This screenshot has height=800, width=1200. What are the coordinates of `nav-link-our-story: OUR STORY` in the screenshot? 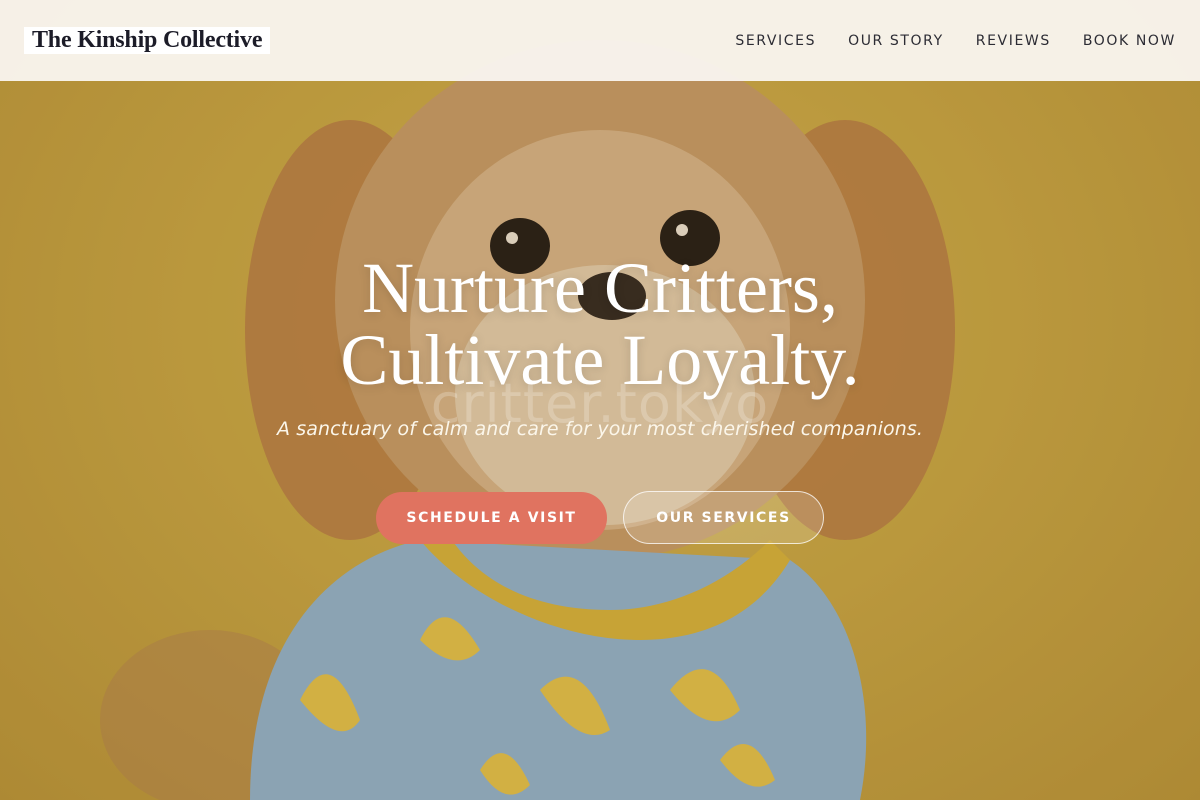 It's located at (896, 41).